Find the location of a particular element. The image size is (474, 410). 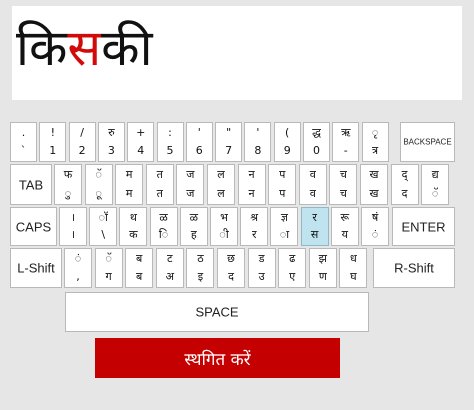

key-row4-8: झण is located at coordinates (322, 268).